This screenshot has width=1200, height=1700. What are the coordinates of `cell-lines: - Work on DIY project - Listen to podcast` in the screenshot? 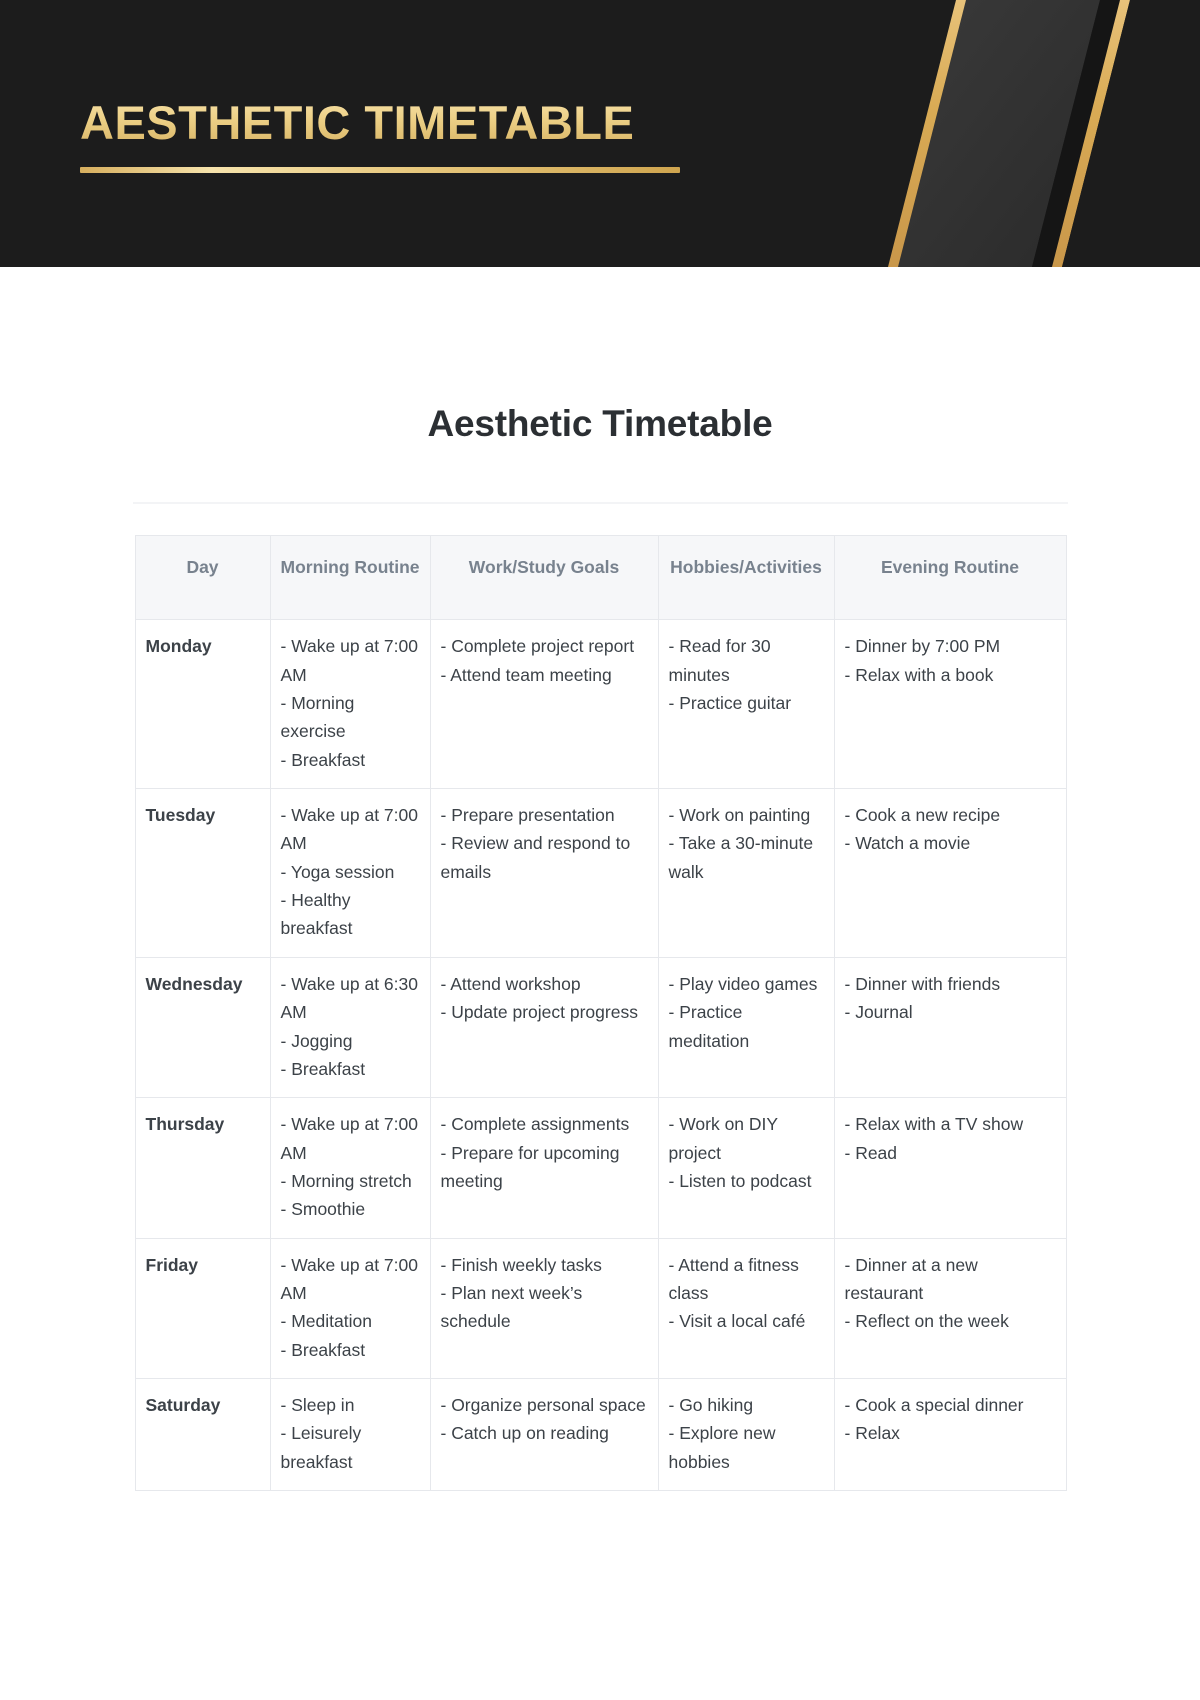 It's located at (746, 1152).